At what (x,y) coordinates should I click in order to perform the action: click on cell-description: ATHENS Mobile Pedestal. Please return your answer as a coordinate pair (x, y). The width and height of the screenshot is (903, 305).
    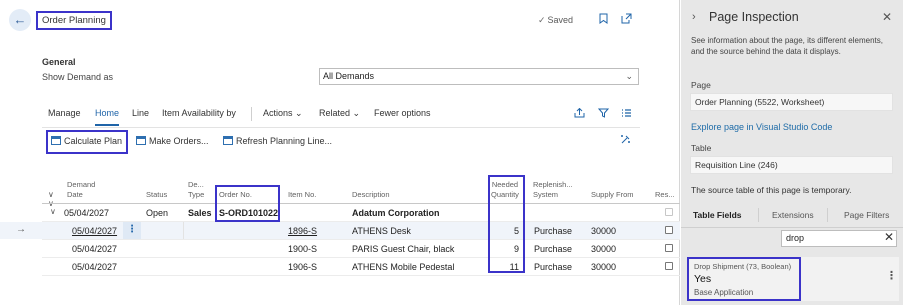
    Looking at the image, I should click on (403, 267).